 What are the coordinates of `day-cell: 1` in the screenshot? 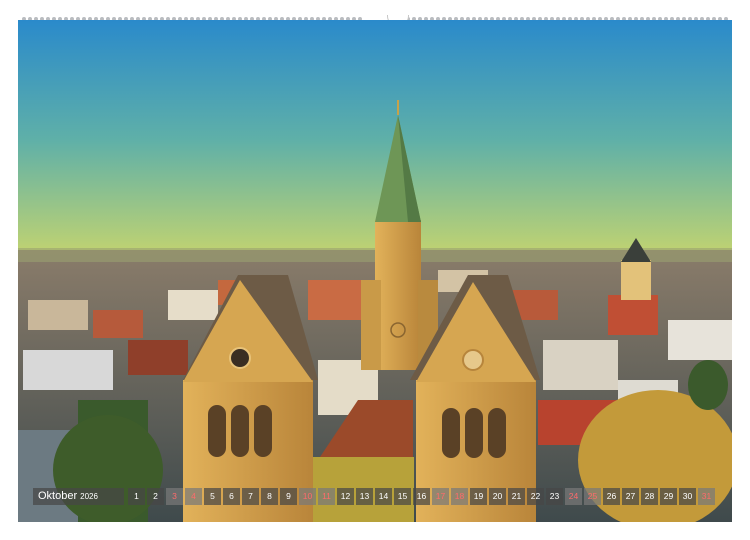 It's located at (136, 496).